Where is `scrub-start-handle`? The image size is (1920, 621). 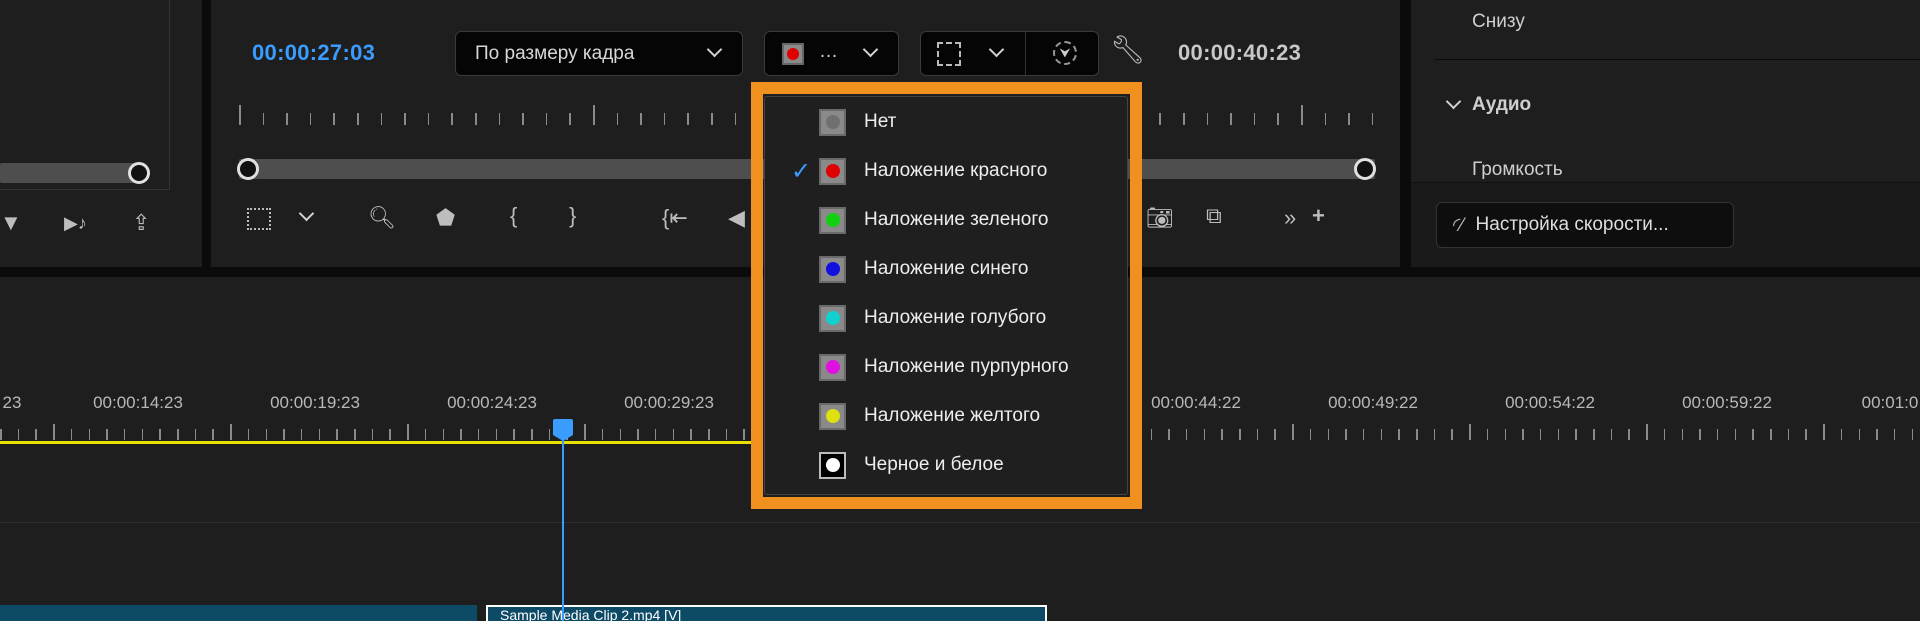 scrub-start-handle is located at coordinates (248, 169).